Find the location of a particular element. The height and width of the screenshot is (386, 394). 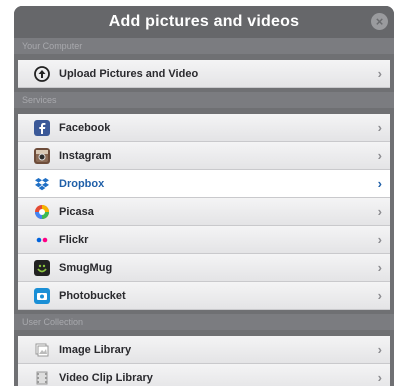

upload-icon is located at coordinates (42, 73).